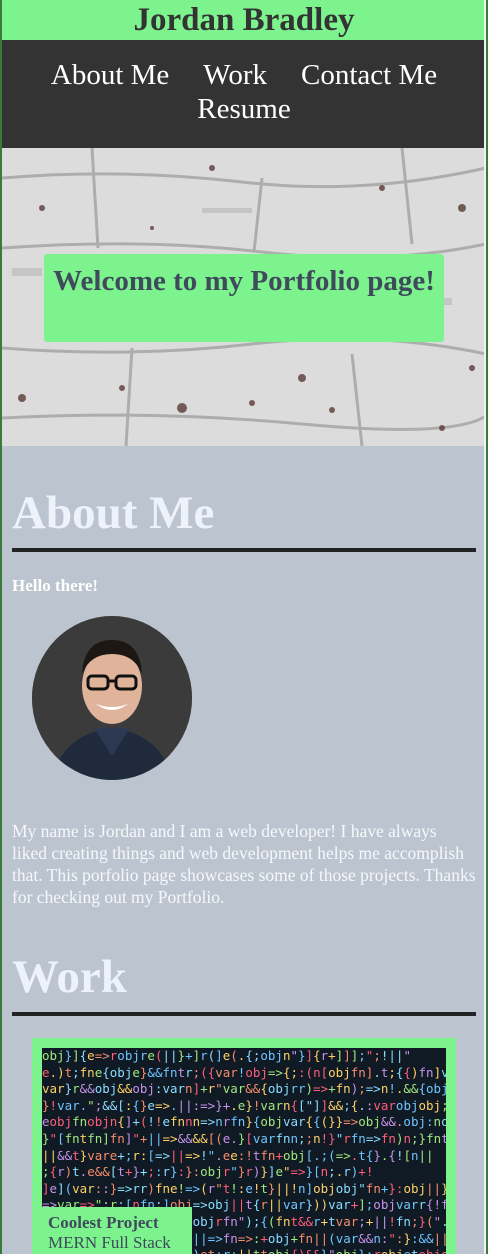  I want to click on site-header: Jordan Bradley, so click(244, 20).